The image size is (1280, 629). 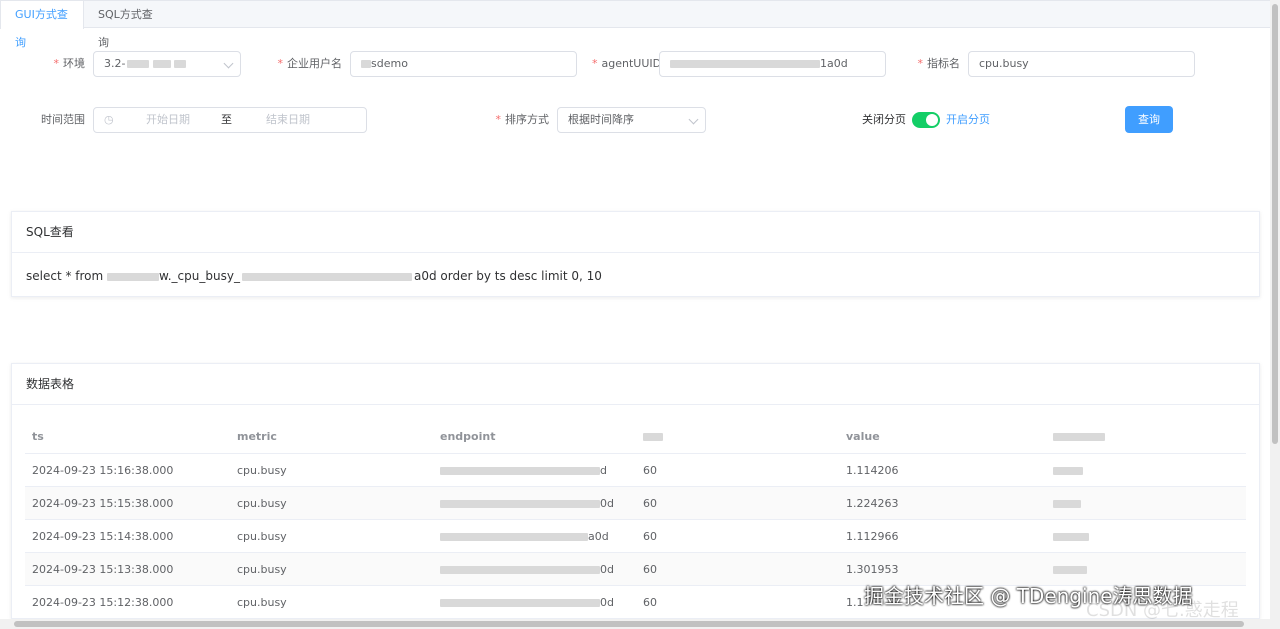 I want to click on table-card-title: 数据表格, so click(x=635, y=384).